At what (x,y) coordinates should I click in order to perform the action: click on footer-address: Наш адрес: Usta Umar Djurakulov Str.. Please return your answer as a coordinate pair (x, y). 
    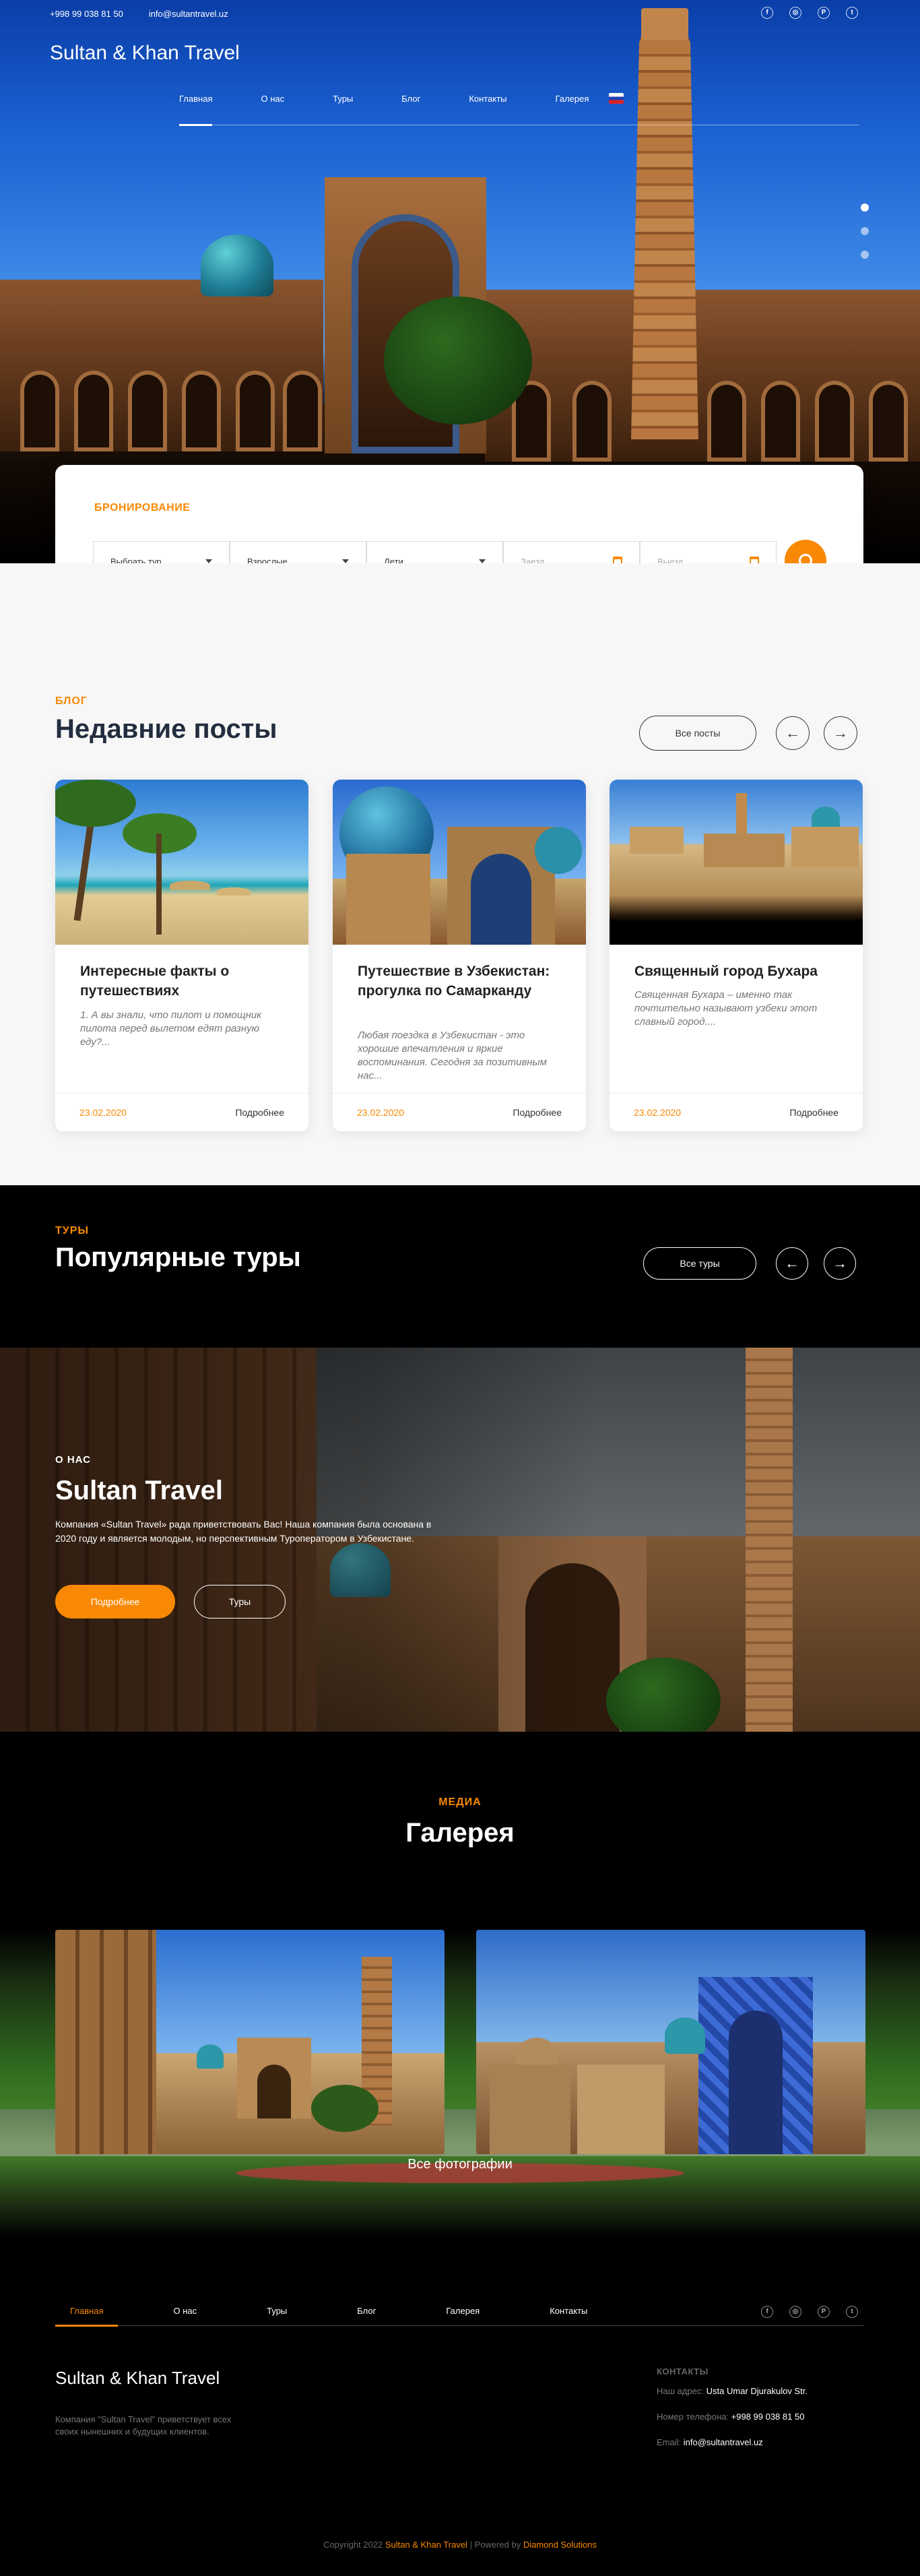
    Looking at the image, I should click on (732, 2391).